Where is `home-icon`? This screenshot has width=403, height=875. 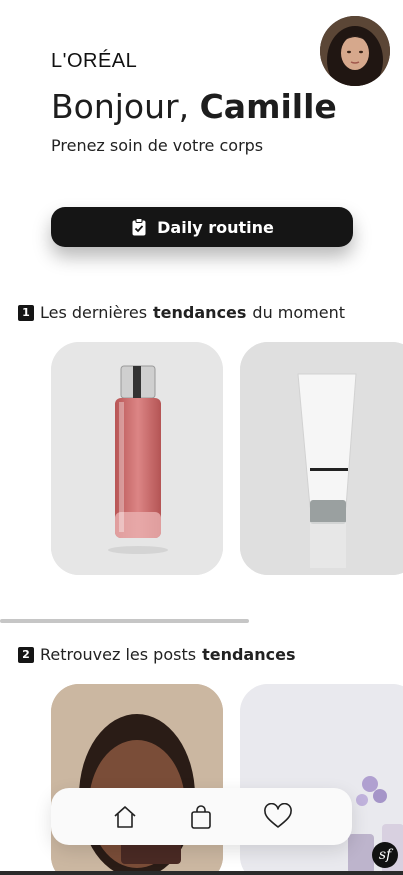 home-icon is located at coordinates (125, 816).